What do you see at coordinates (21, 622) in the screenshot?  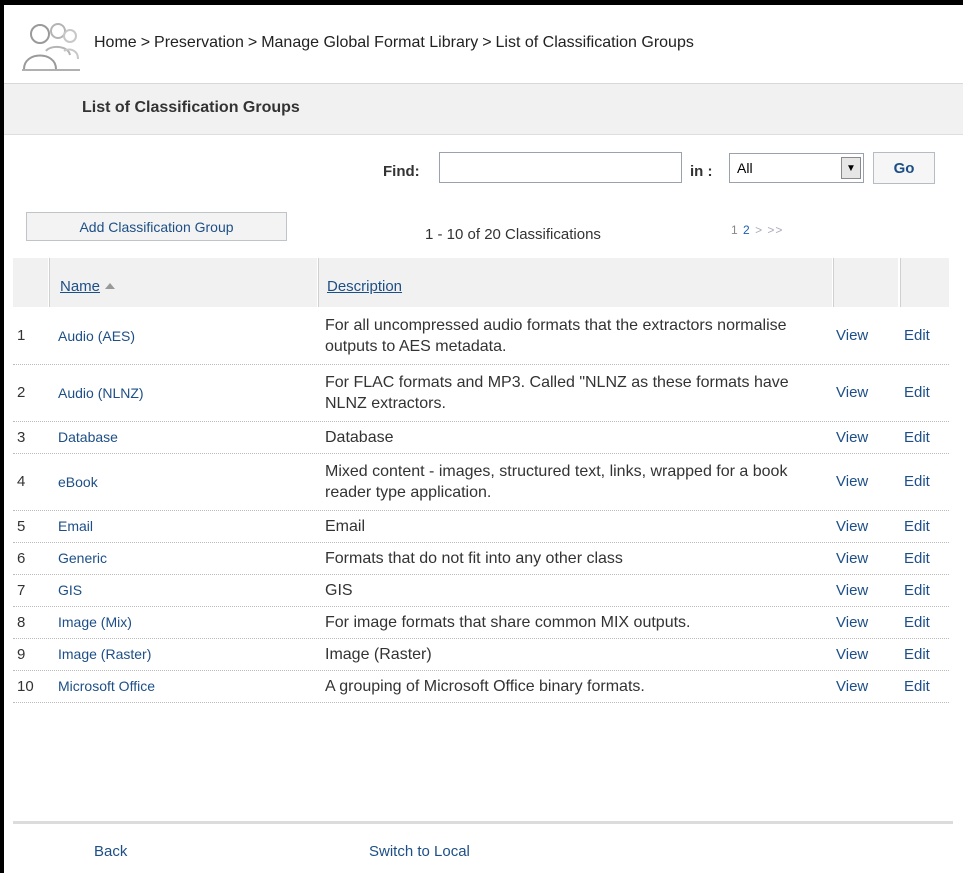 I see `row-number: 8` at bounding box center [21, 622].